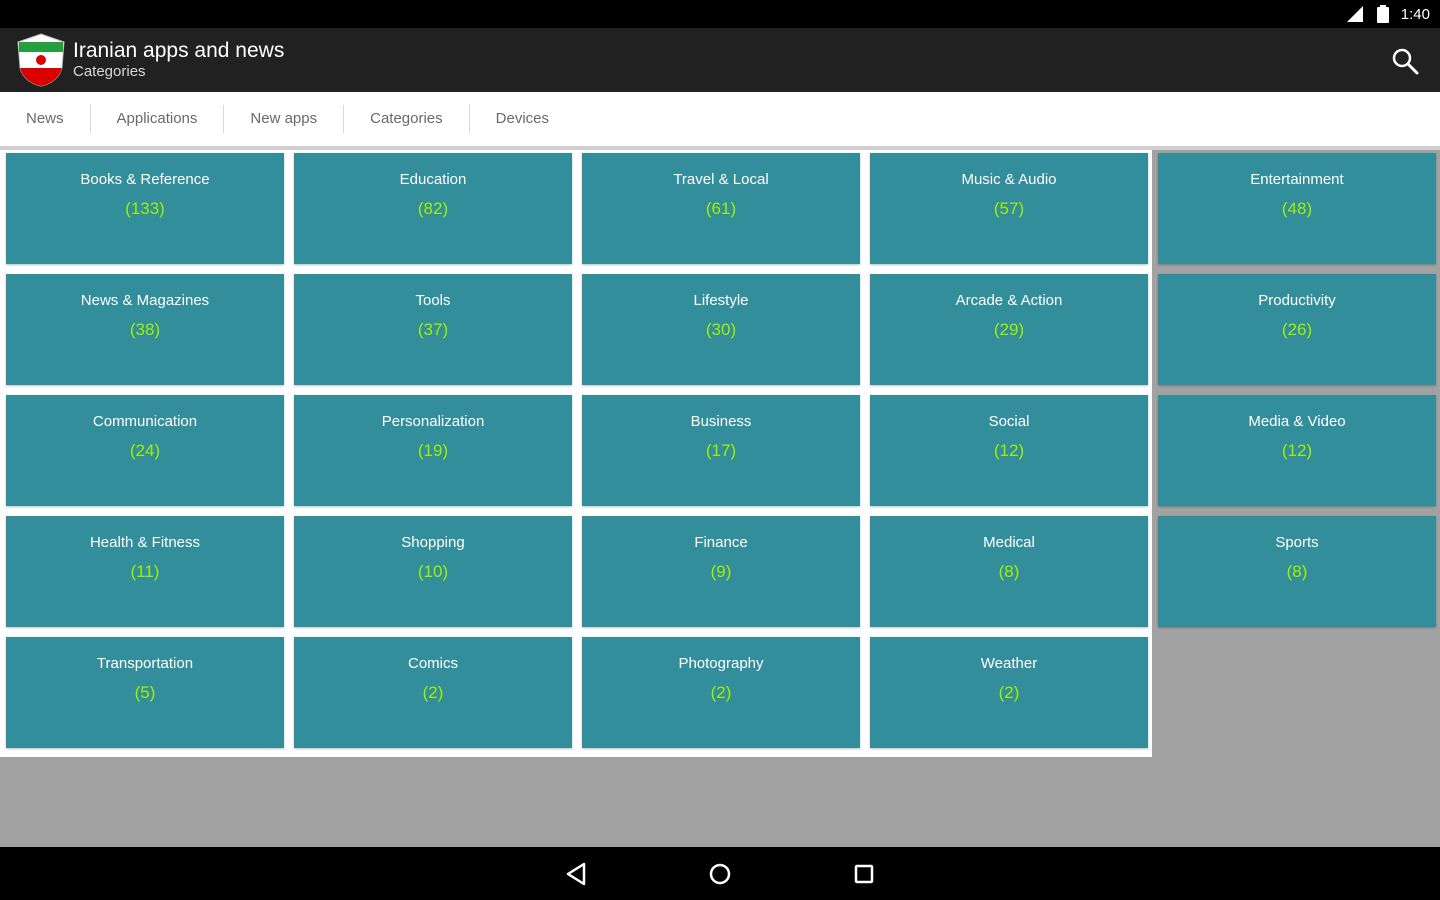  I want to click on category-count: (133), so click(145, 208).